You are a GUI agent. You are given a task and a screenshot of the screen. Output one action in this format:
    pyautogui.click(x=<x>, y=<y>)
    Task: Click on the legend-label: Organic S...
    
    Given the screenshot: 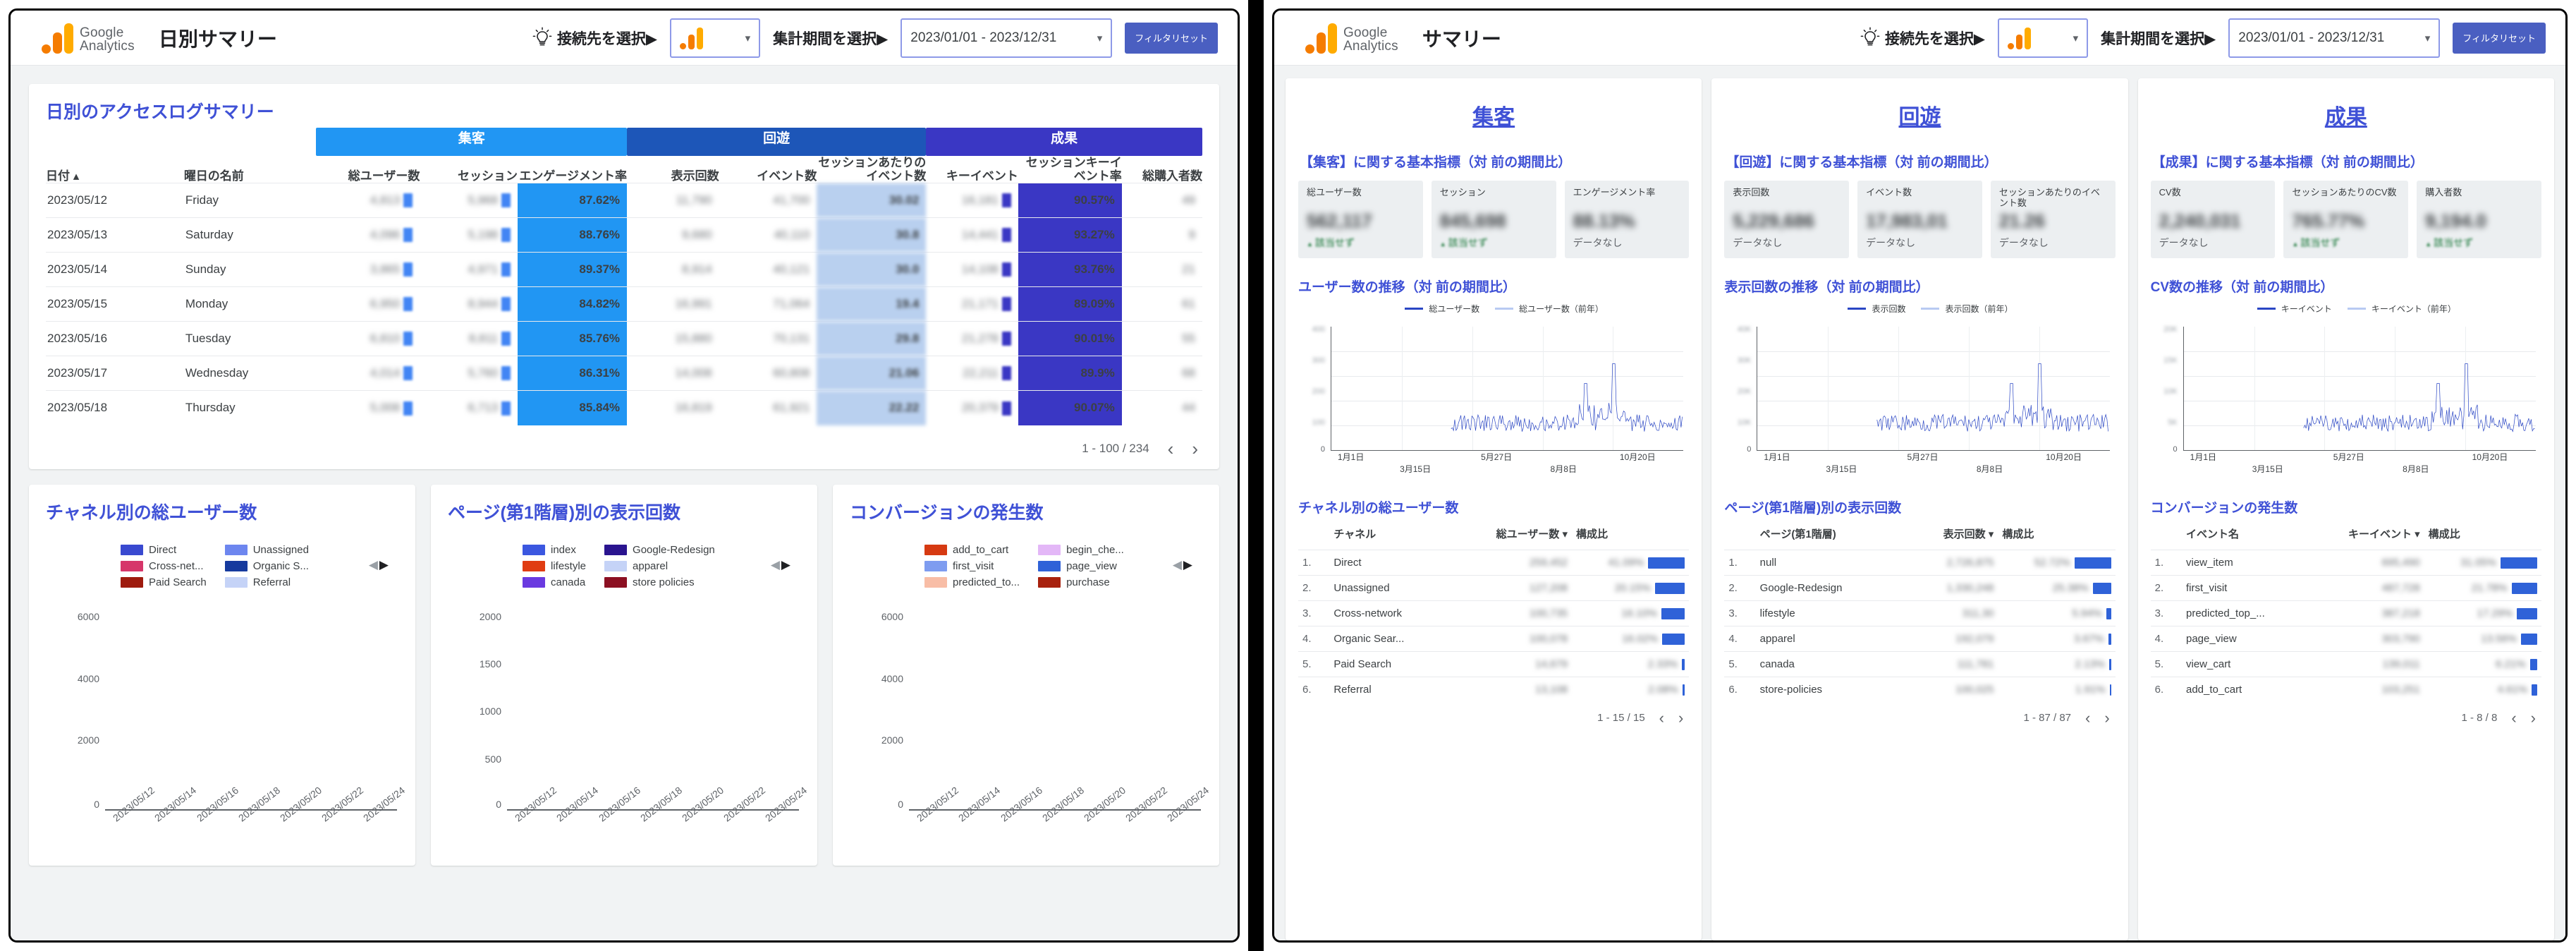 What is the action you would take?
    pyautogui.click(x=280, y=566)
    